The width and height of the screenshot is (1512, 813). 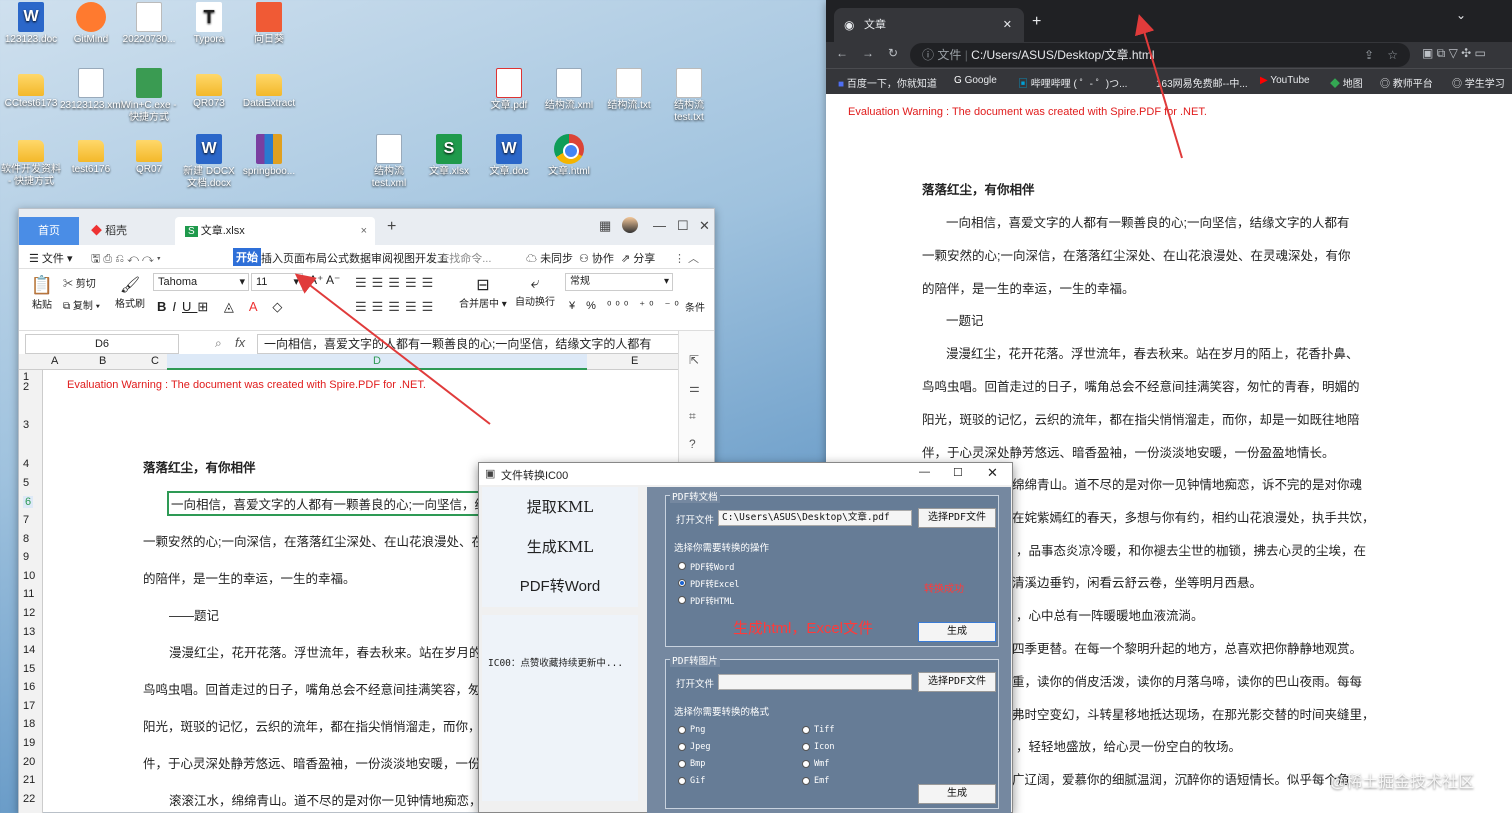 What do you see at coordinates (1478, 82) in the screenshot?
I see `bookmark-student: ◎ 学生学习` at bounding box center [1478, 82].